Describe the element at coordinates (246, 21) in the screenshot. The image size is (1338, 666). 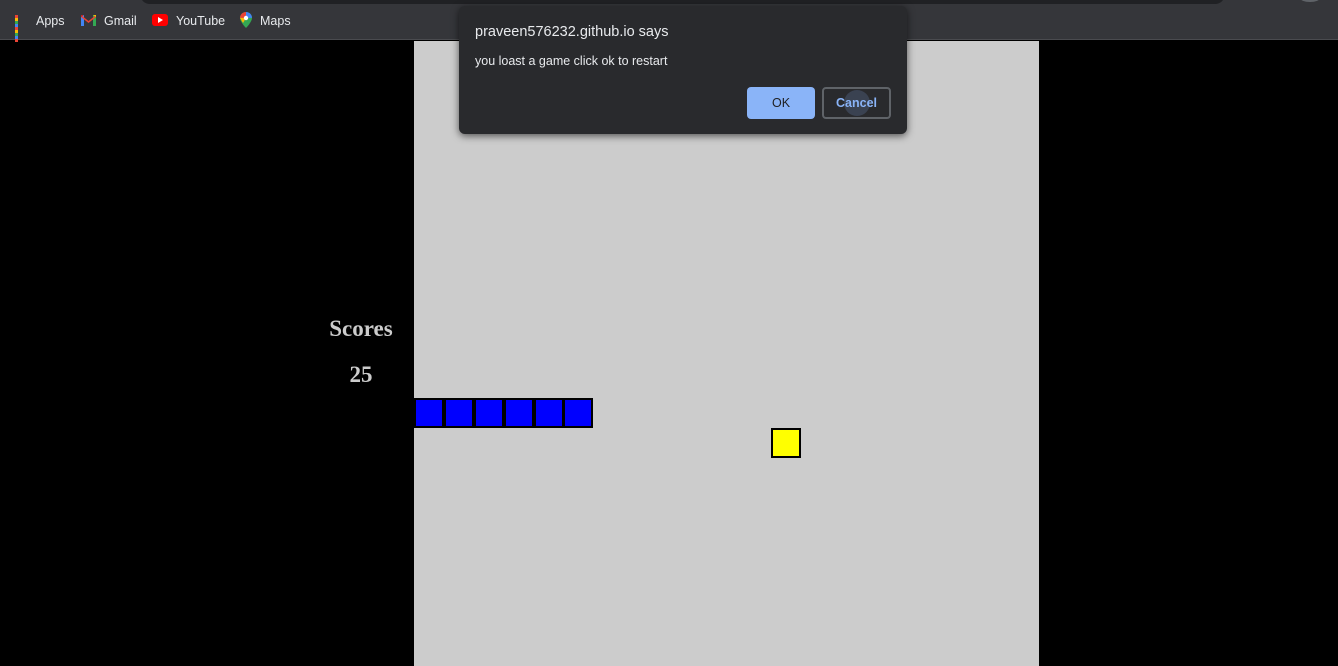
I see `maps-icon` at that location.